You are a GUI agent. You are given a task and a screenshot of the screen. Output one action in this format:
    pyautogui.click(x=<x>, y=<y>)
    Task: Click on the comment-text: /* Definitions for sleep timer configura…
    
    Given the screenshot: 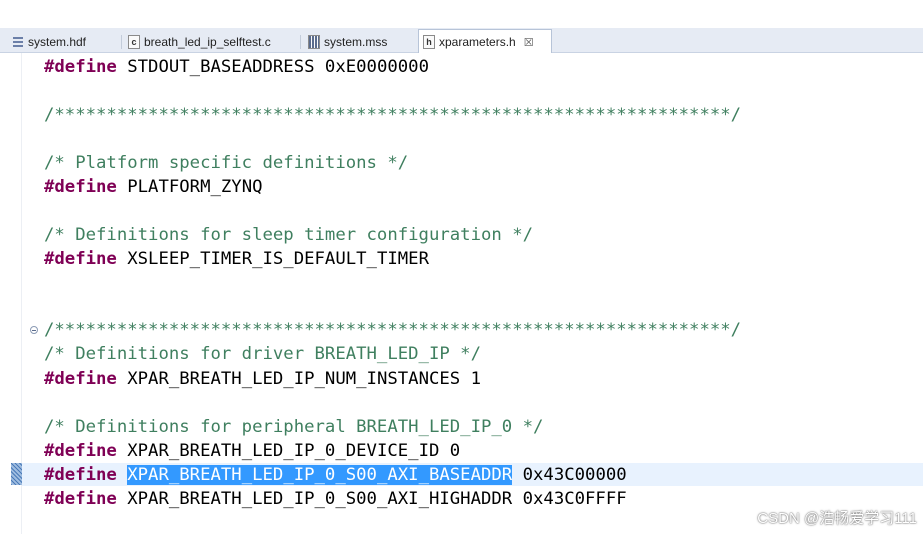 What is the action you would take?
    pyautogui.click(x=288, y=235)
    